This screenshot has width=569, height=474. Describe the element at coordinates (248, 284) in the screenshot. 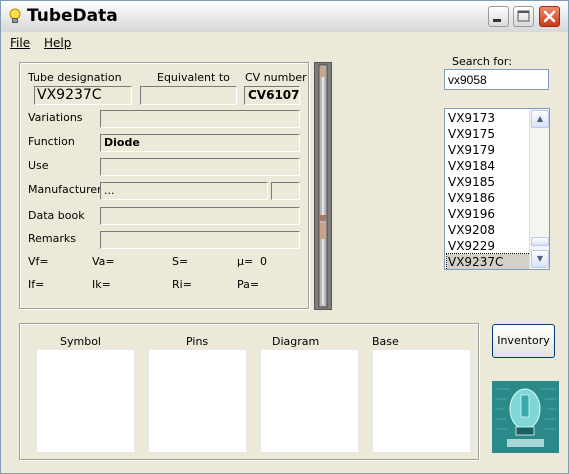

I see `pa-label: Pa=` at that location.